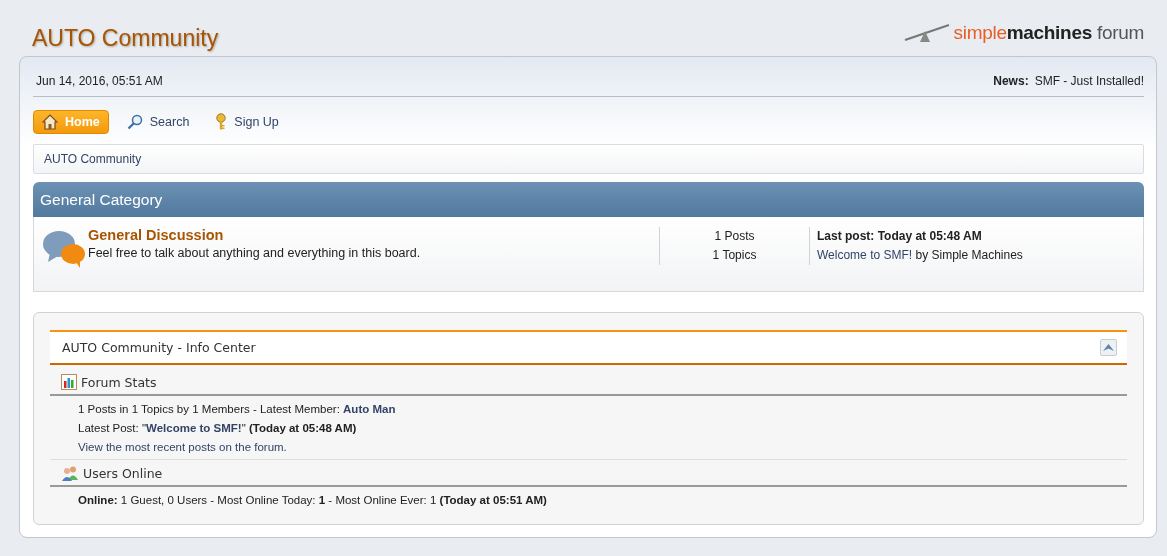 This screenshot has width=1167, height=556. Describe the element at coordinates (588, 199) in the screenshot. I see `category-header: General Category` at that location.